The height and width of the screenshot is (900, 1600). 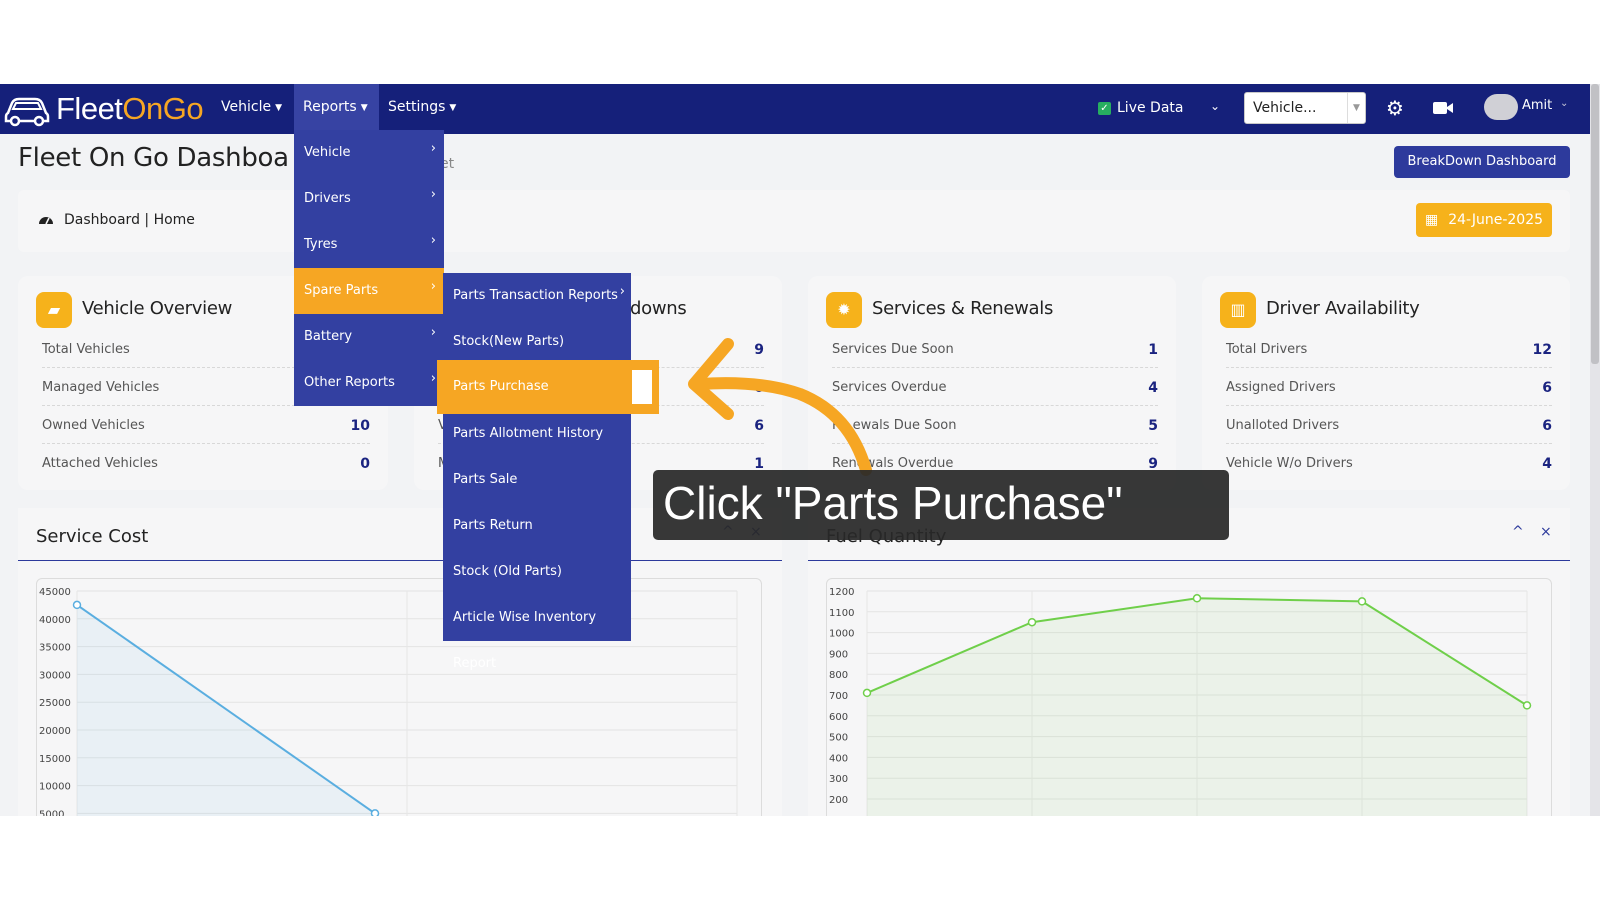 What do you see at coordinates (537, 480) in the screenshot?
I see `submenu-item-parts-sale: Parts Sale` at bounding box center [537, 480].